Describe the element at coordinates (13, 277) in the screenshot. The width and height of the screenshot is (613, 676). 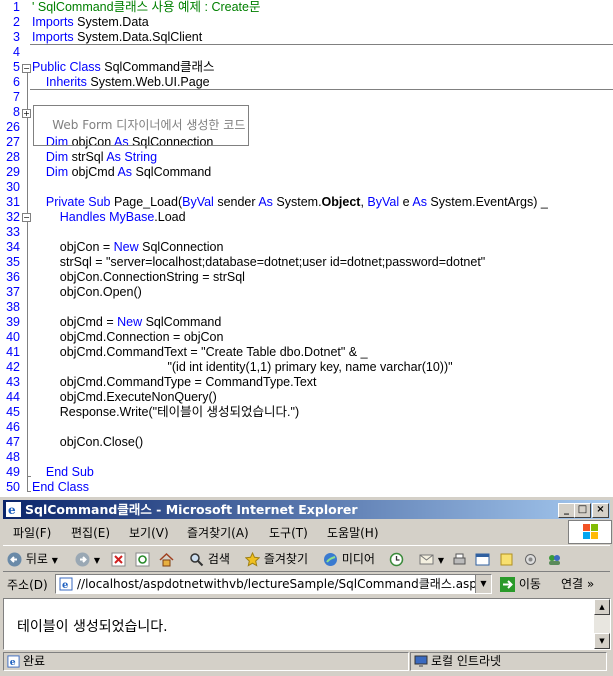
I see `line-number: 36` at that location.